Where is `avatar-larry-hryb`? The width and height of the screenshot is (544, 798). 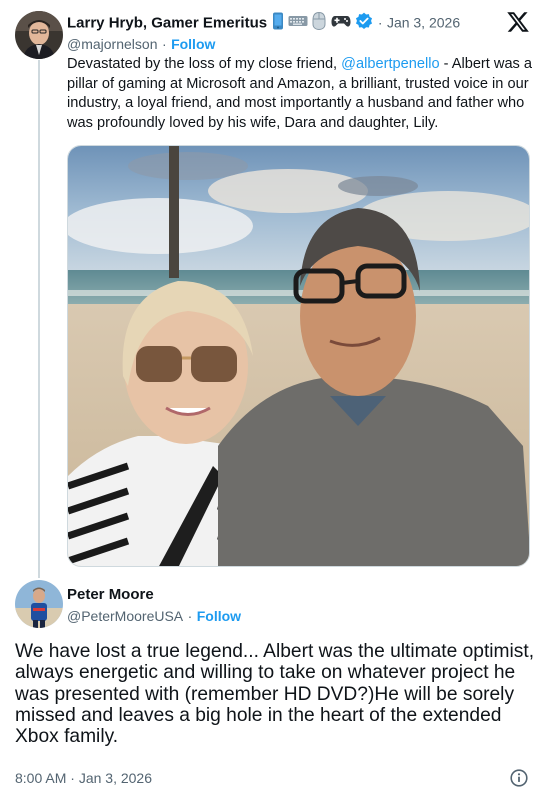
avatar-larry-hryb is located at coordinates (39, 35).